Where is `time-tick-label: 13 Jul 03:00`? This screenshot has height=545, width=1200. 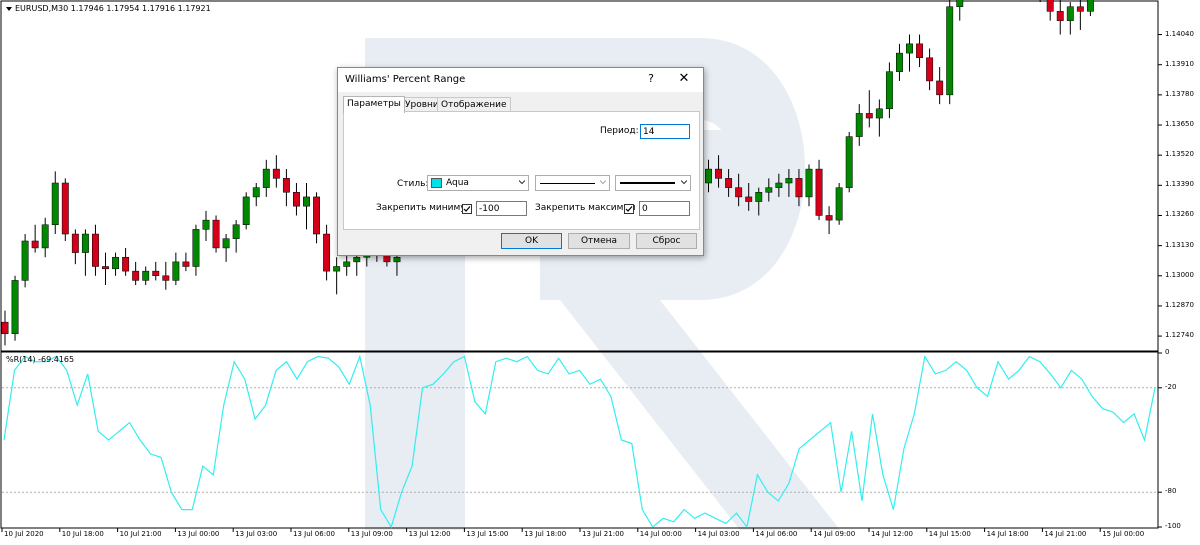 time-tick-label: 13 Jul 03:00 is located at coordinates (256, 534).